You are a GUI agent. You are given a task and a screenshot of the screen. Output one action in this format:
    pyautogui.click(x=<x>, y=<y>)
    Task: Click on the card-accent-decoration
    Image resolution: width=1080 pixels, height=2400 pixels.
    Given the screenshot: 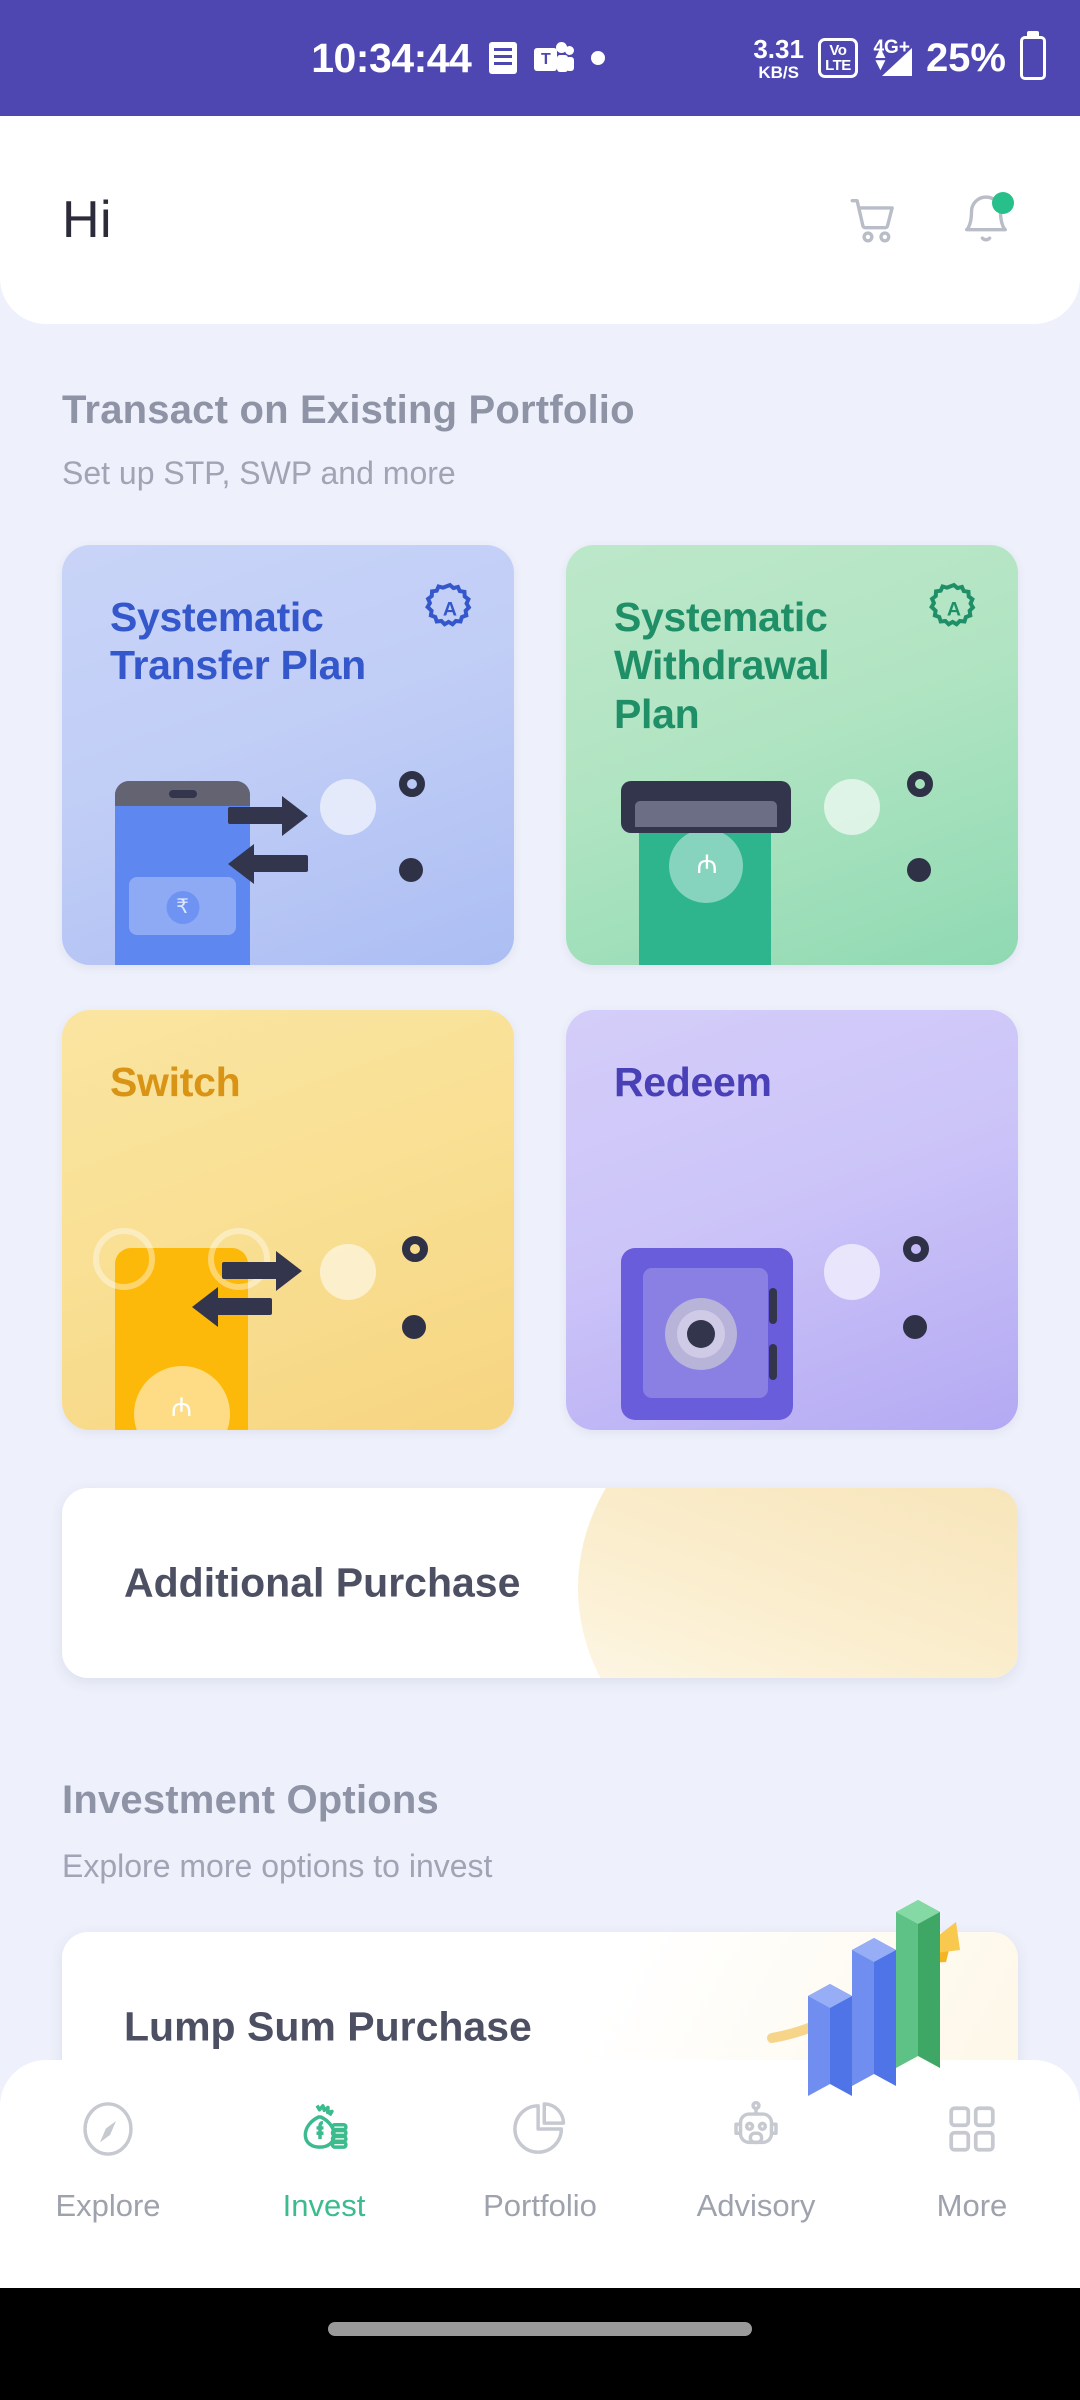 What is the action you would take?
    pyautogui.click(x=798, y=1583)
    